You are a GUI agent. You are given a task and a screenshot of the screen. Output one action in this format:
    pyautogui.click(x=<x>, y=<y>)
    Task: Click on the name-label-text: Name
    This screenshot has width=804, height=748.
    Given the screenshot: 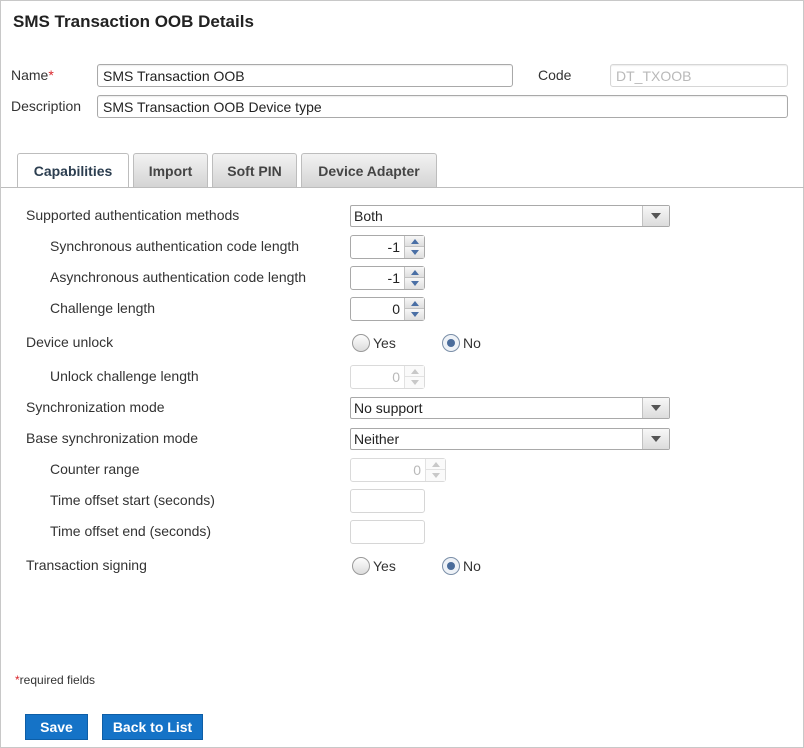 What is the action you would take?
    pyautogui.click(x=30, y=75)
    